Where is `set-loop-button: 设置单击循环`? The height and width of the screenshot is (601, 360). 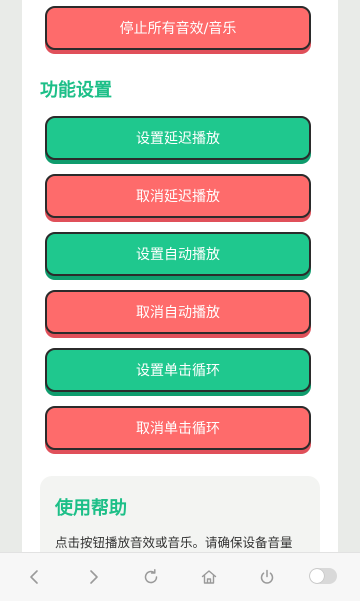 set-loop-button: 设置单击循环 is located at coordinates (178, 370).